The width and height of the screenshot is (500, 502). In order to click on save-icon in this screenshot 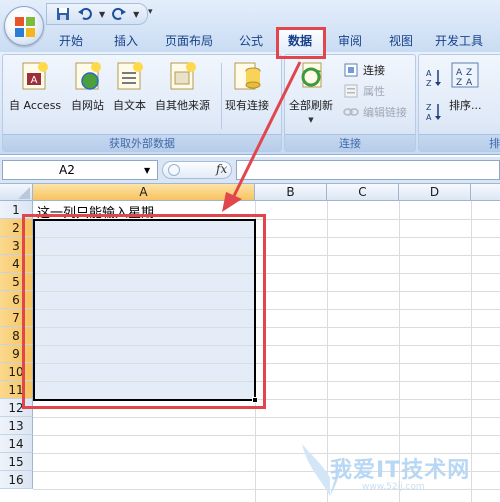, I will do `click(63, 14)`.